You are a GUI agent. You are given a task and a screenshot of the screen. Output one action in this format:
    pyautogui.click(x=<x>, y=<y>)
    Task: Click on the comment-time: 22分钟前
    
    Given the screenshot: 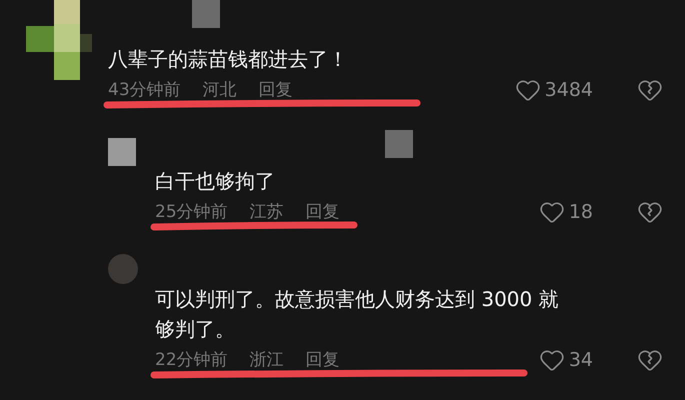 What is the action you would take?
    pyautogui.click(x=191, y=360)
    